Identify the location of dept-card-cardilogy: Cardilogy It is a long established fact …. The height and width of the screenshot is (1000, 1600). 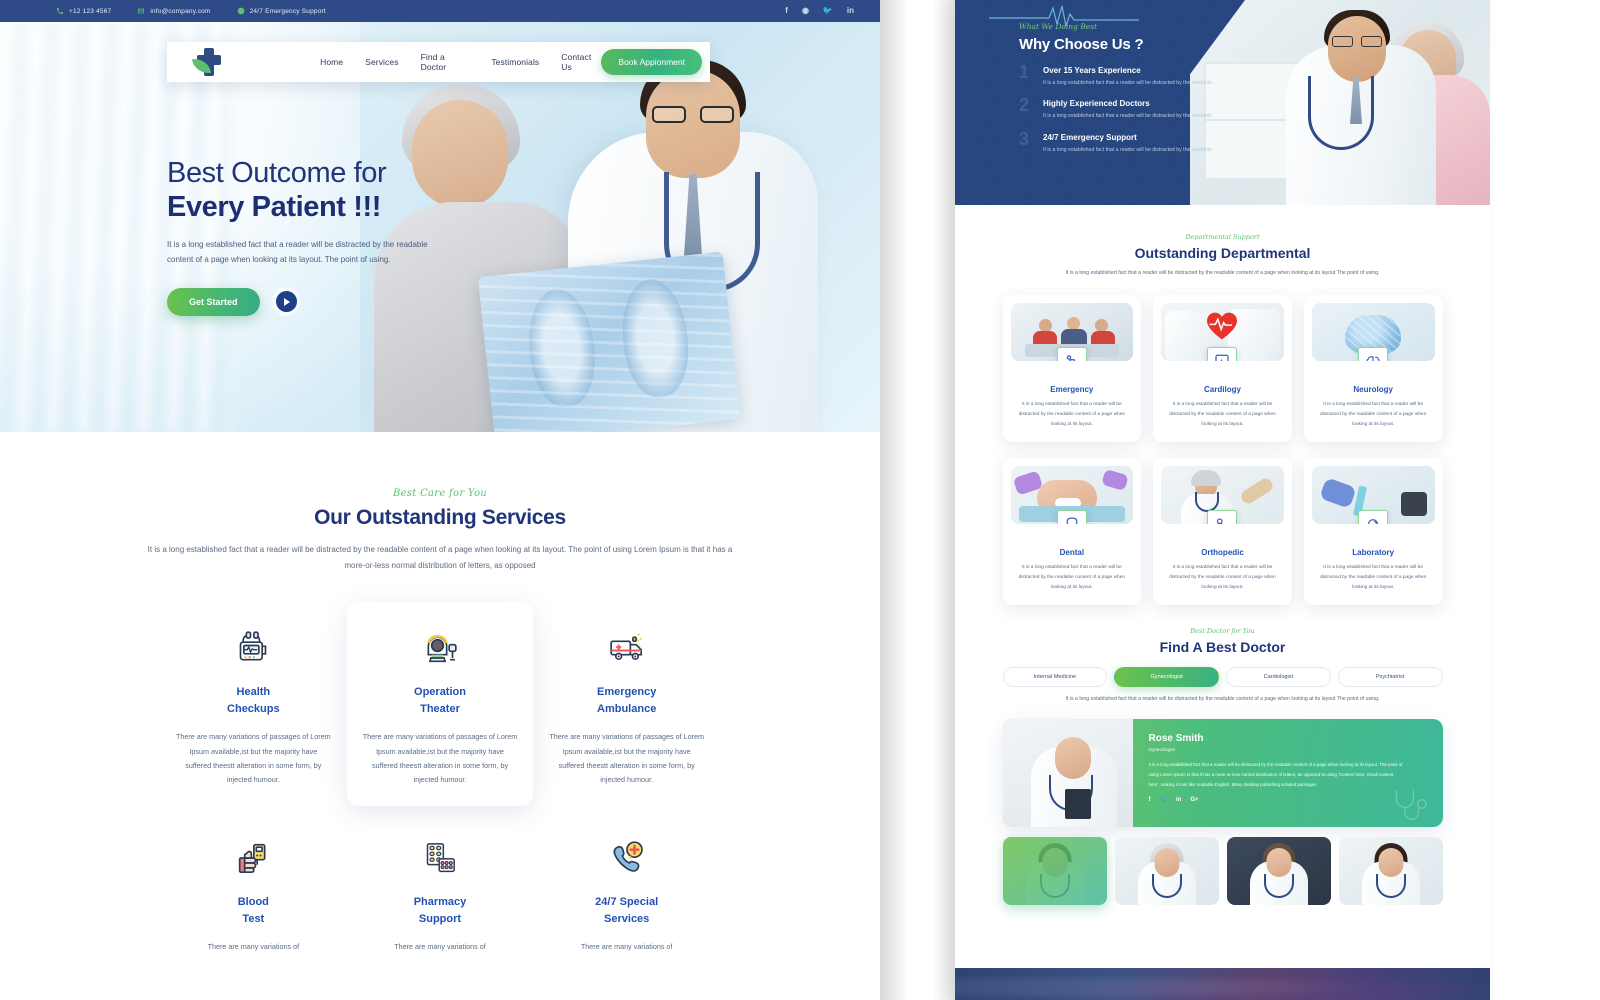
(1222, 368).